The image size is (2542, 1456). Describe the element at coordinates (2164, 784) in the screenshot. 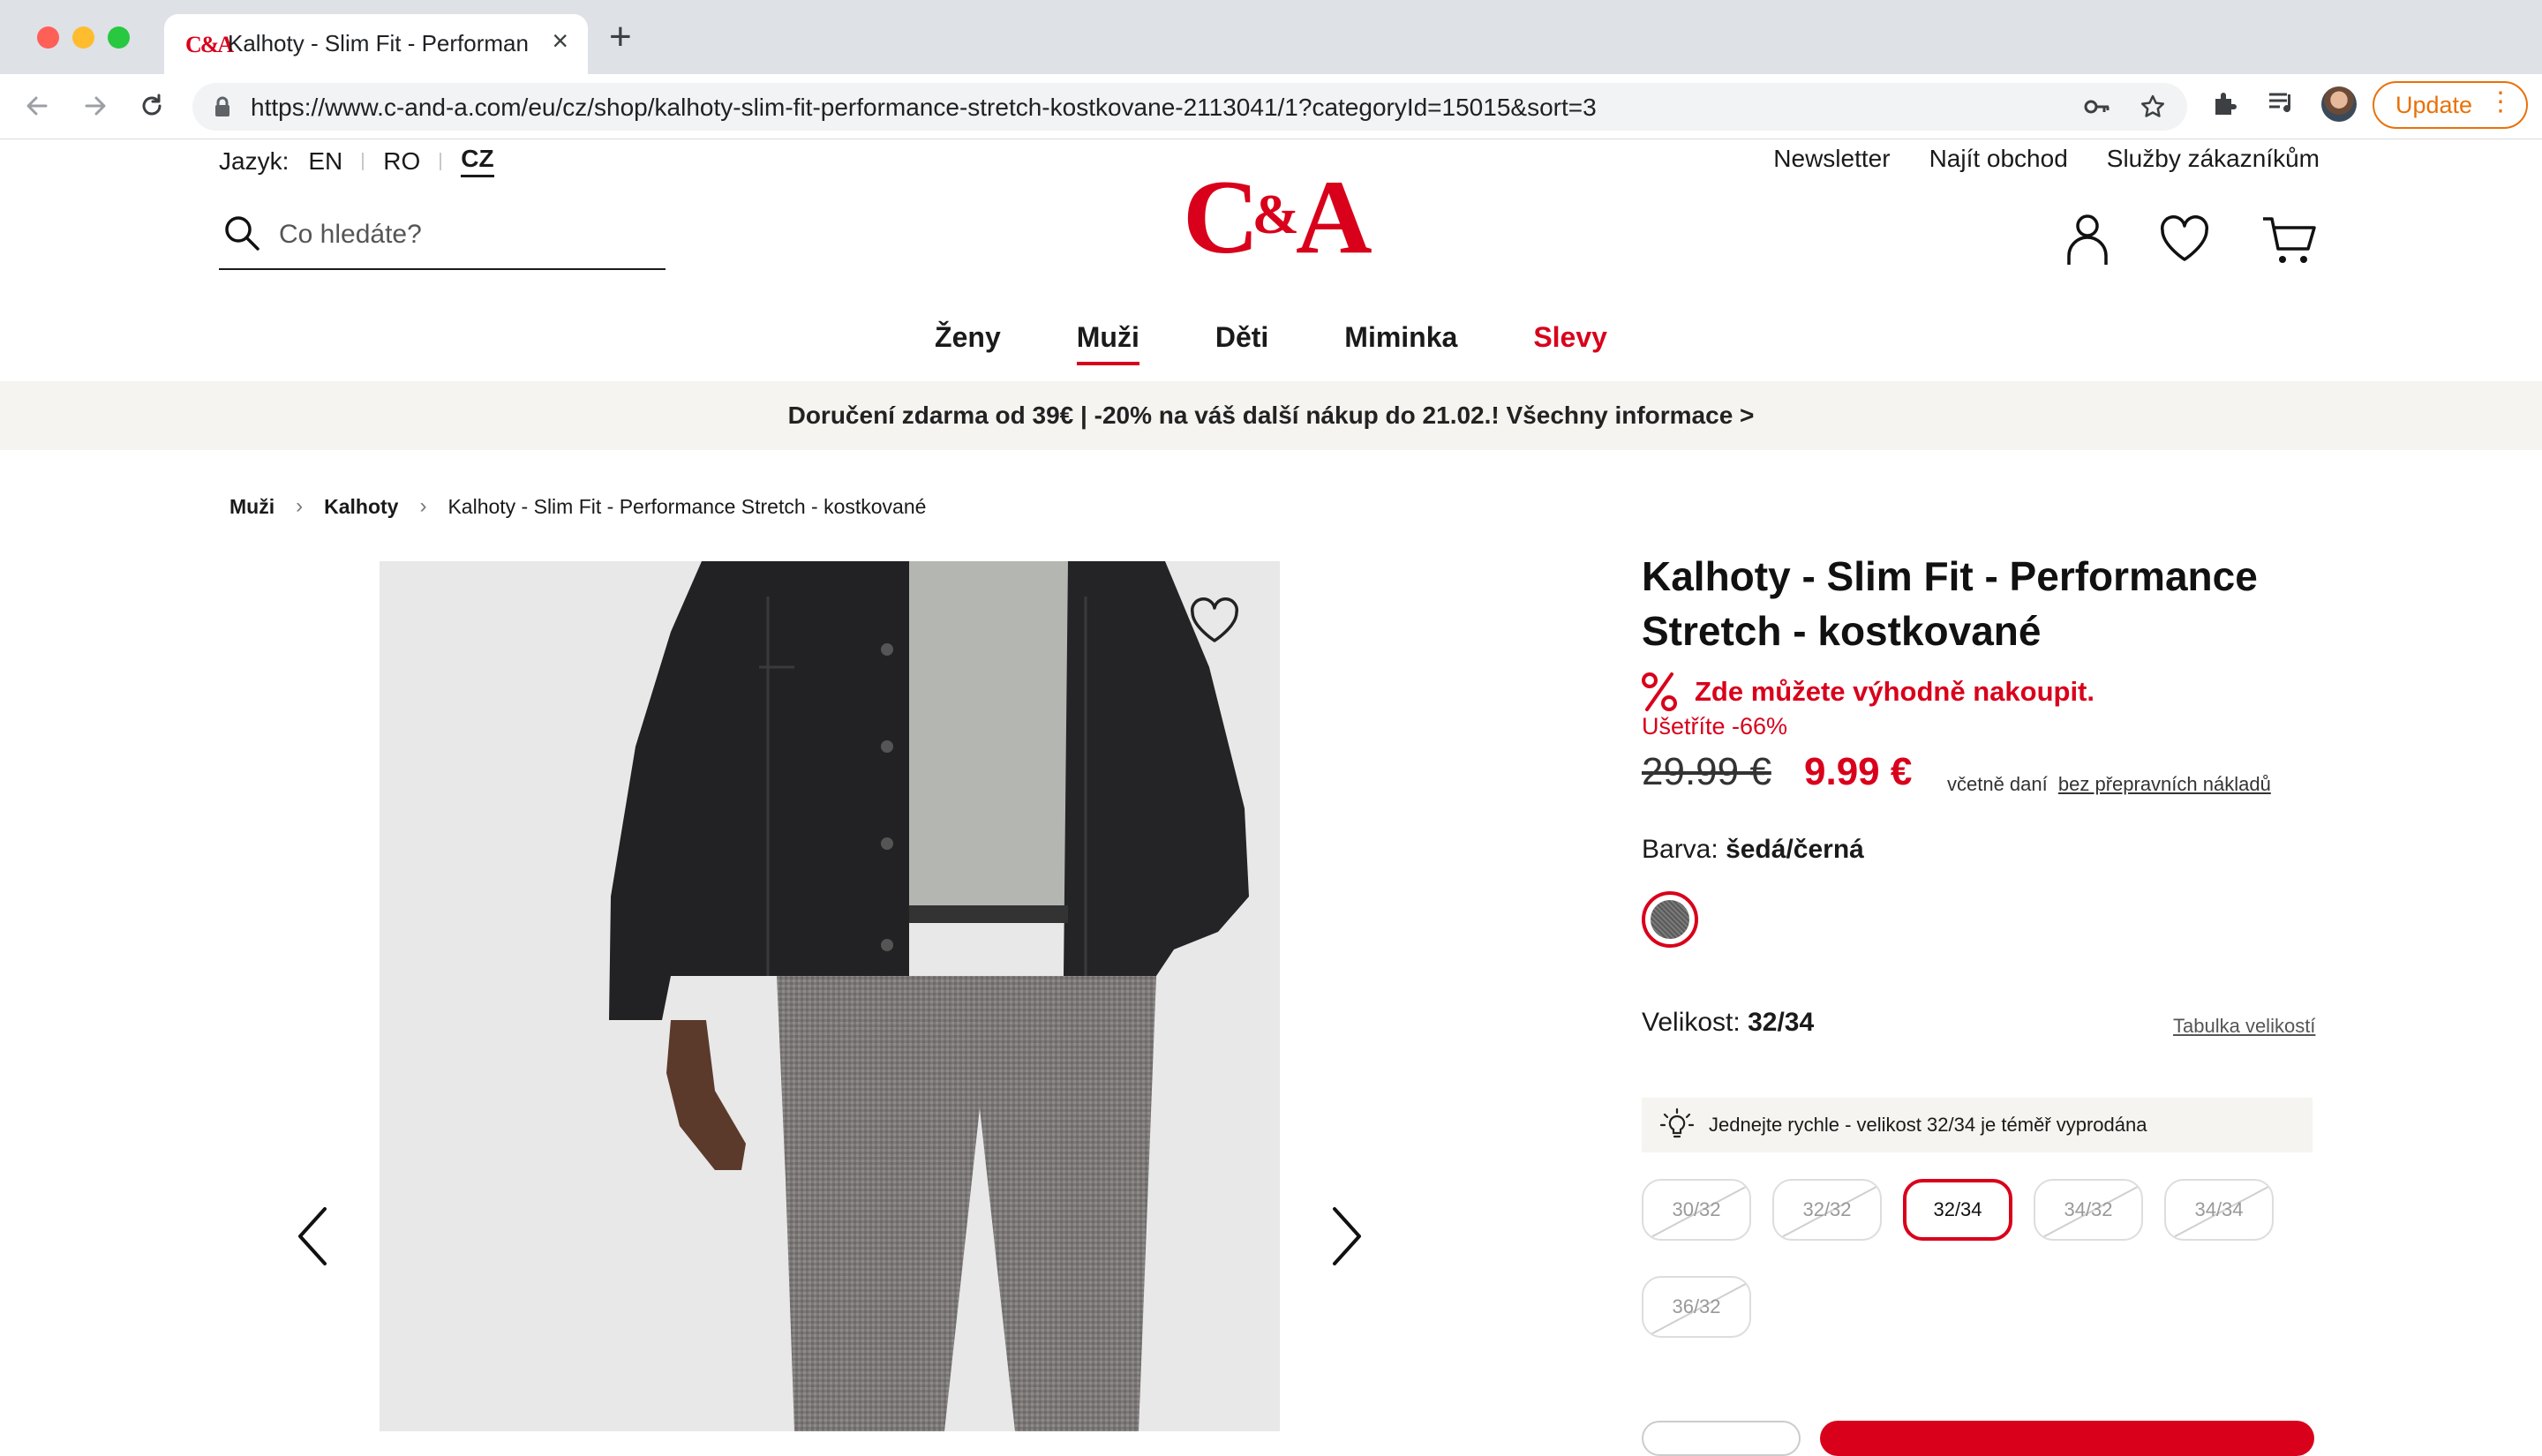

I see `shipping-info-link: bez přepravních nákladů` at that location.